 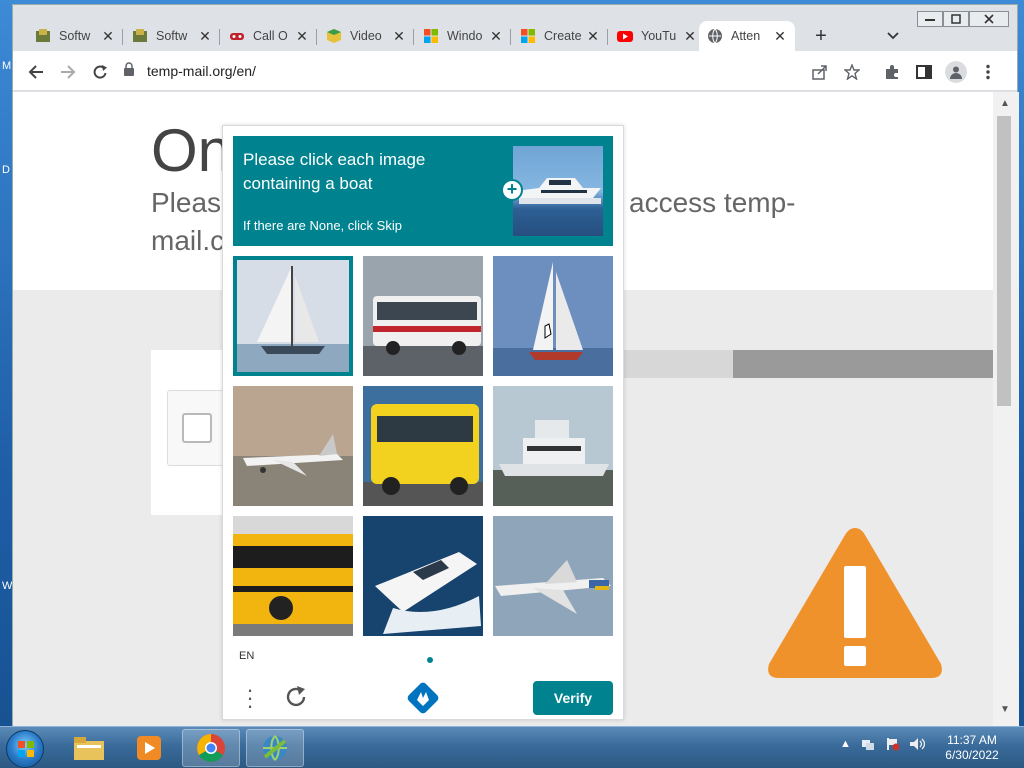 I want to click on warning-icon, so click(x=855, y=603).